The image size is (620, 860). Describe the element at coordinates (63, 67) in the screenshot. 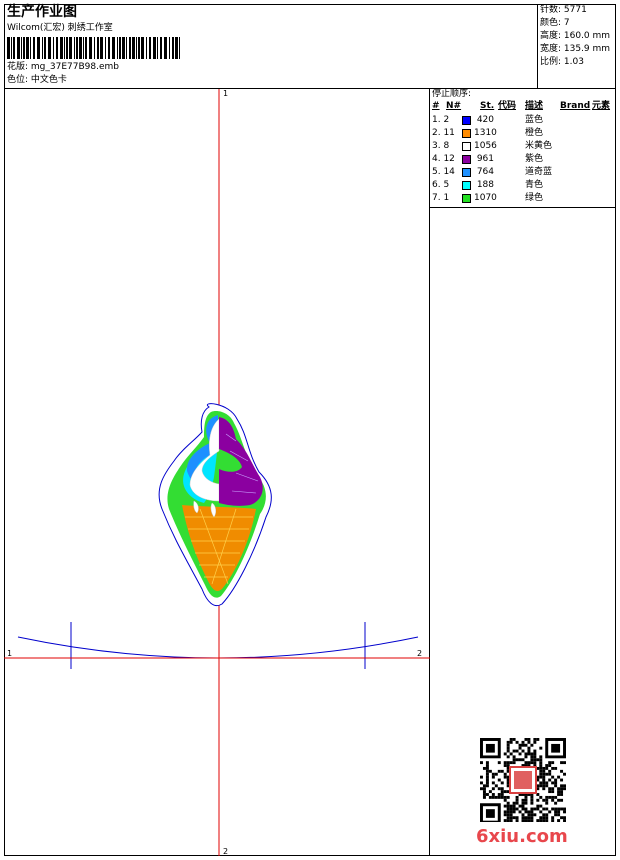

I see `design-file: 花版: mg_37E77B98.emb` at that location.